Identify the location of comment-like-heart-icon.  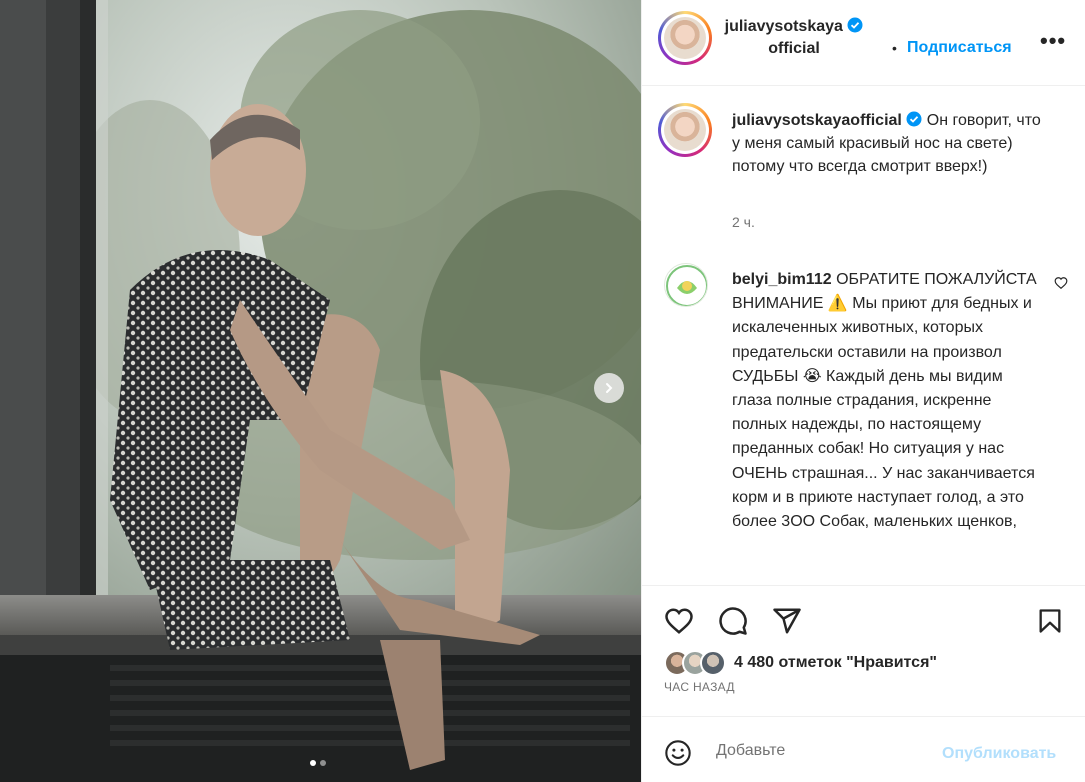
(1061, 283).